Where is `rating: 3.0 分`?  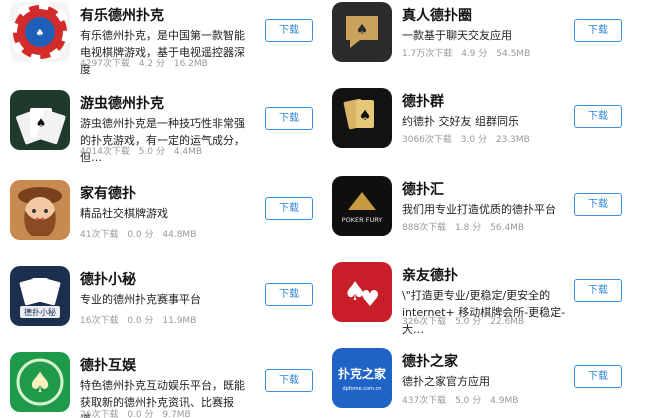
rating: 3.0 分 is located at coordinates (473, 140).